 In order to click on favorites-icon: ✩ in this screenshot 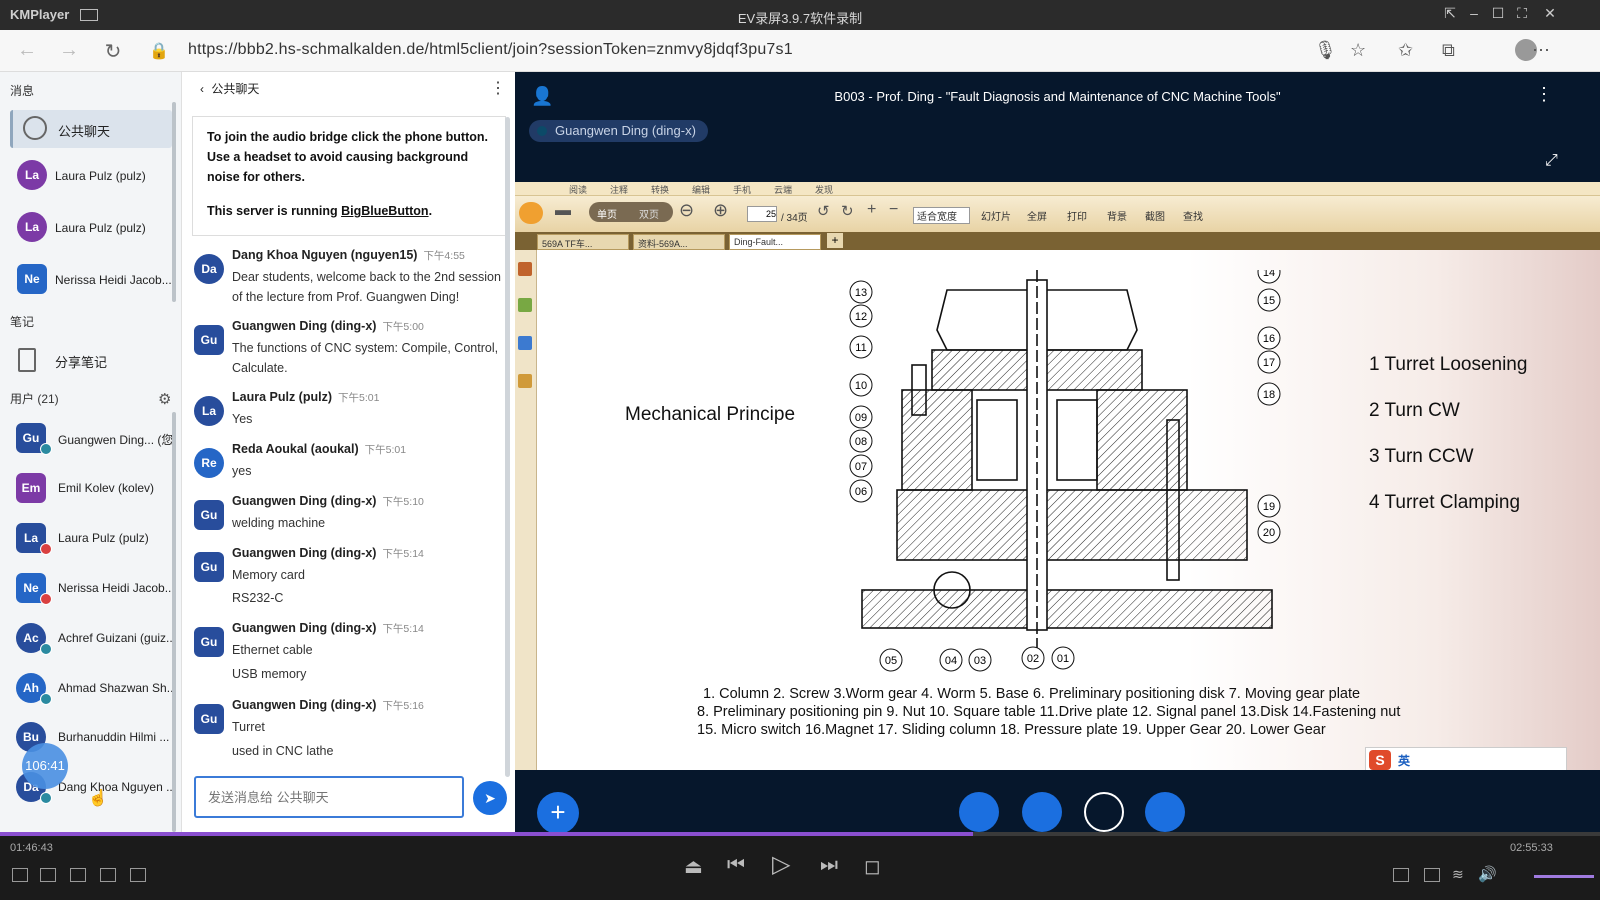, I will do `click(1405, 50)`.